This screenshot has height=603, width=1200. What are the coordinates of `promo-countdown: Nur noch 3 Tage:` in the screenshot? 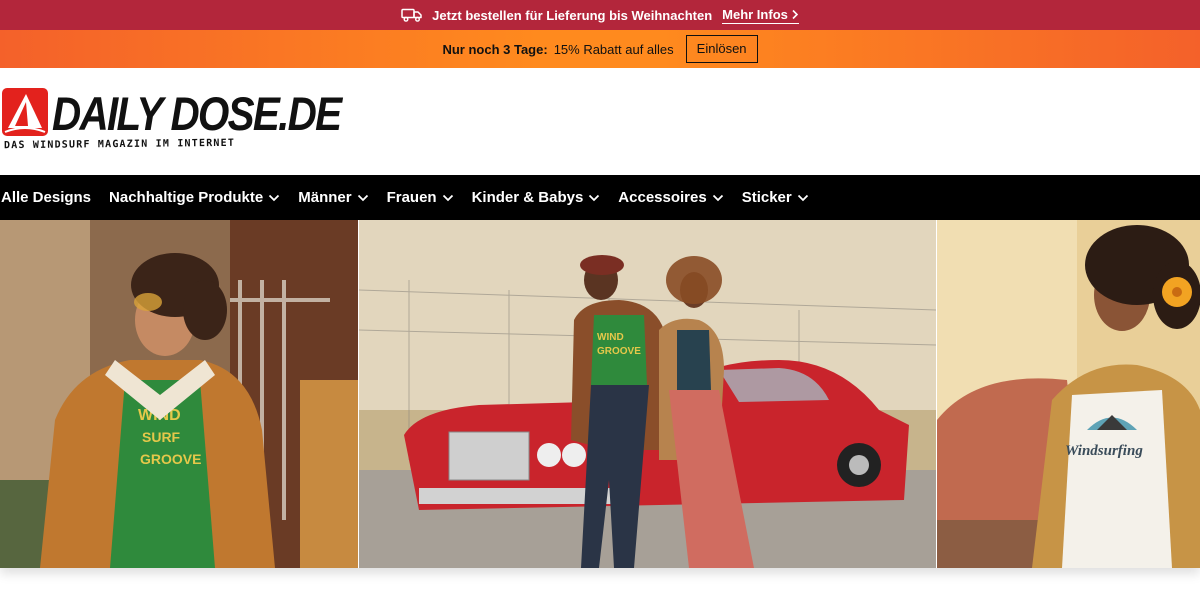 It's located at (495, 49).